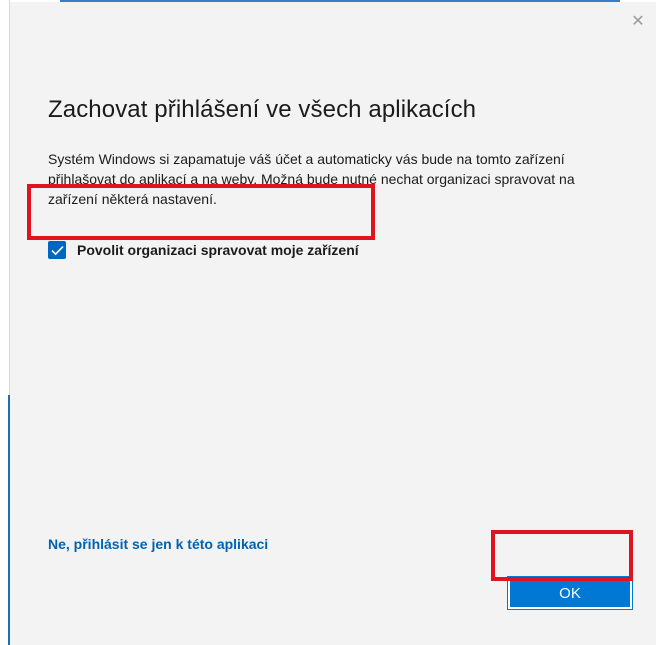 This screenshot has width=656, height=645. I want to click on dialog-heading: Zachovat přihlášení ve všech aplikacích, so click(262, 109).